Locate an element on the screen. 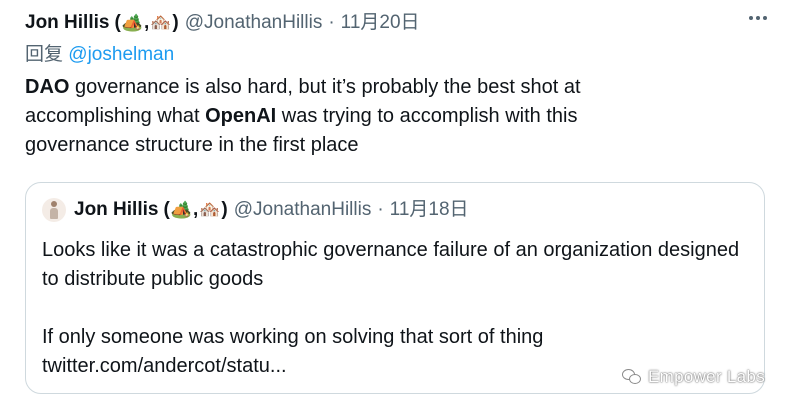 The image size is (791, 411). reply-context: 回复 @joshelman is located at coordinates (398, 55).